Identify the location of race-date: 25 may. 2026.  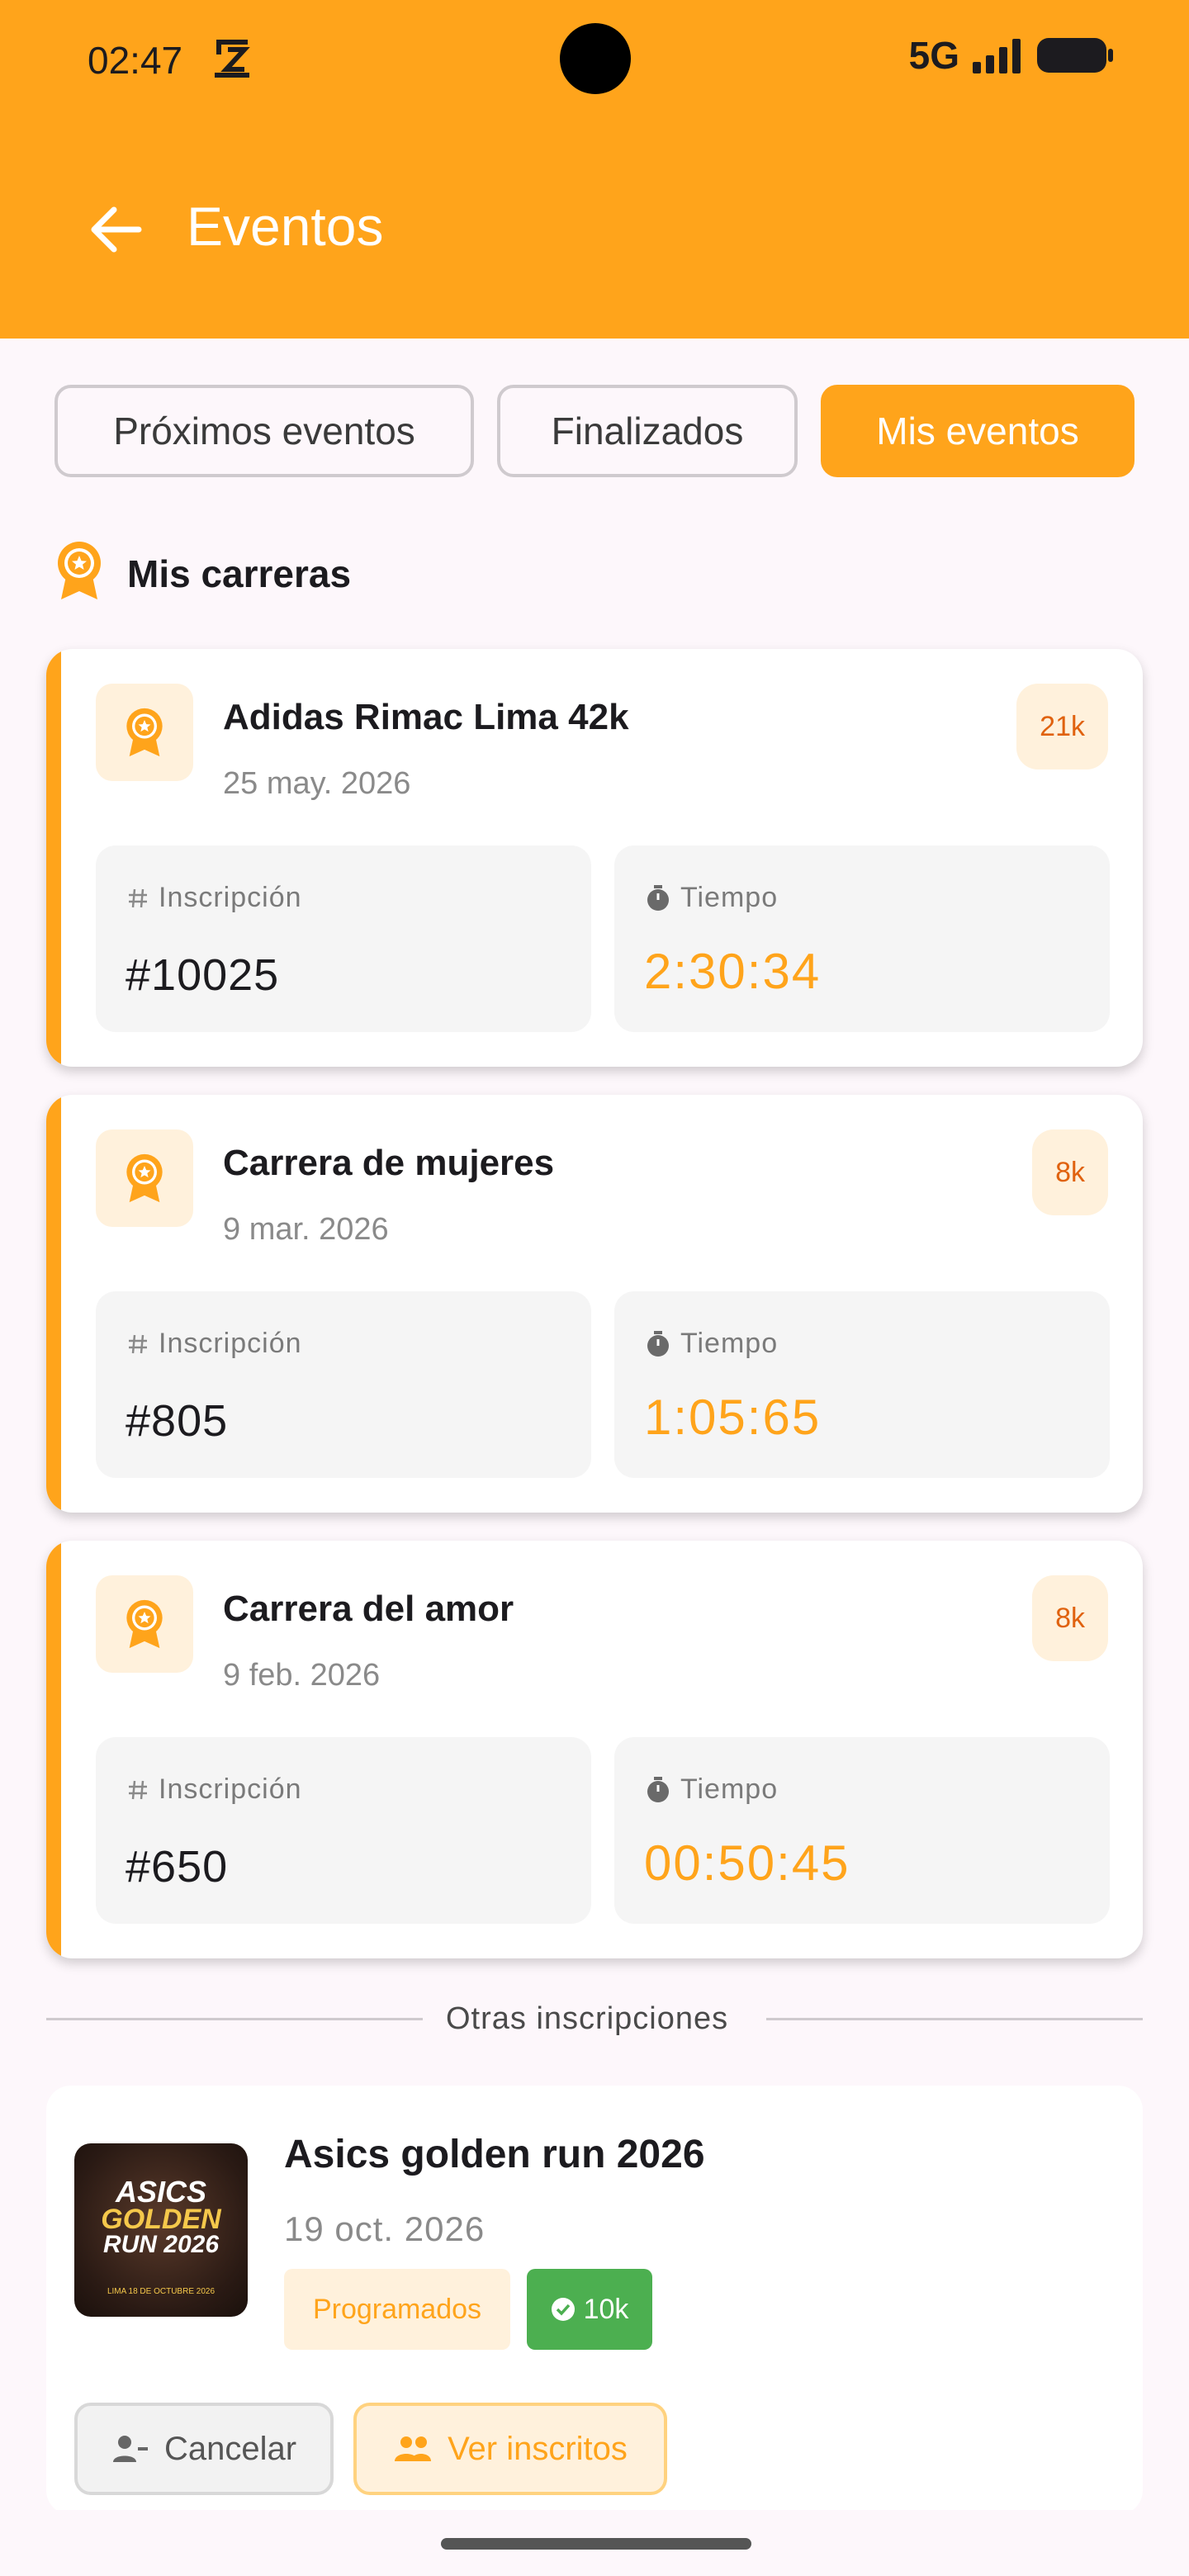
(317, 783).